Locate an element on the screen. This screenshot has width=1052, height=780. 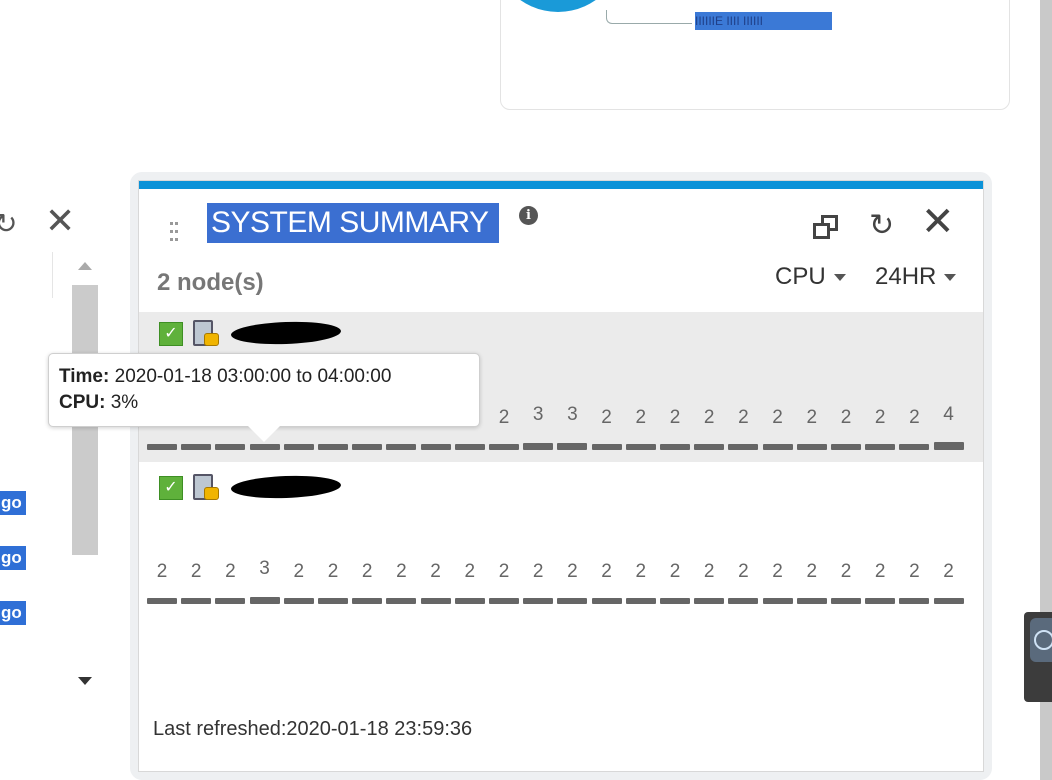
panel-accent-bar is located at coordinates (561, 185).